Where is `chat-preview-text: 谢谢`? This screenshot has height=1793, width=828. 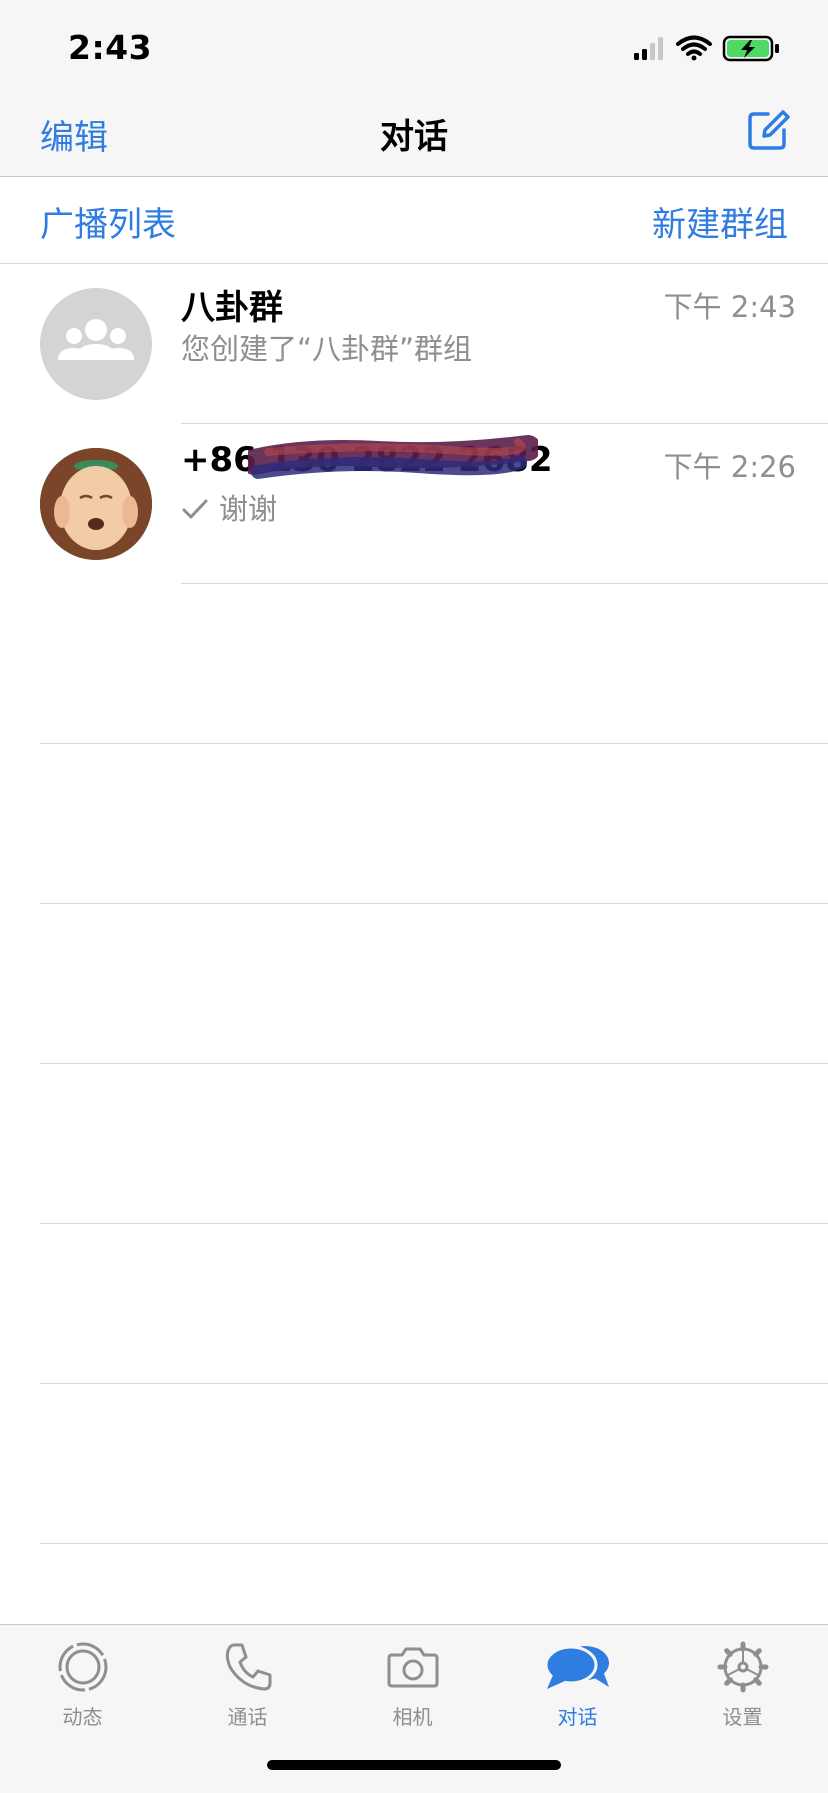 chat-preview-text: 谢谢 is located at coordinates (248, 509).